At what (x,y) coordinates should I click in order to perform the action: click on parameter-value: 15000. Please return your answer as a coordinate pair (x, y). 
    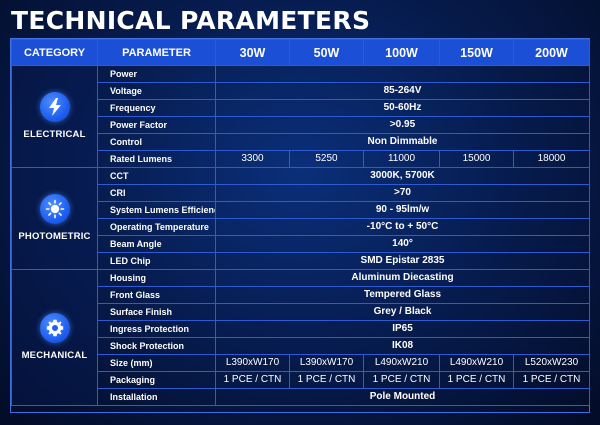
    Looking at the image, I should click on (476, 159).